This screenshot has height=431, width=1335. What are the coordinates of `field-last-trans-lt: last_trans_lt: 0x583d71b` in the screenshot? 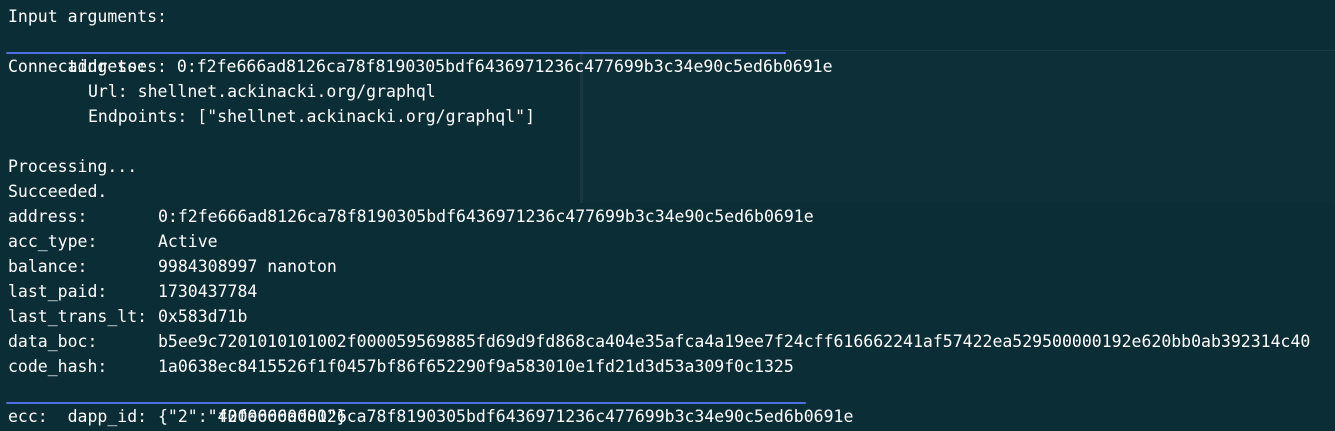 It's located at (671, 316).